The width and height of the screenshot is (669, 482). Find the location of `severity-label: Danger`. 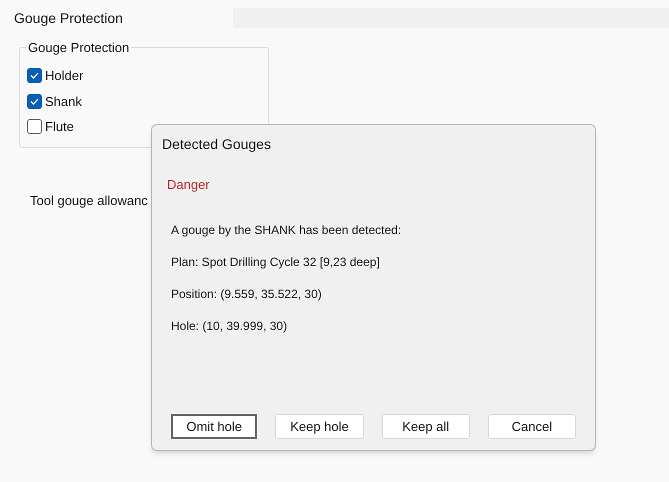

severity-label: Danger is located at coordinates (188, 185).